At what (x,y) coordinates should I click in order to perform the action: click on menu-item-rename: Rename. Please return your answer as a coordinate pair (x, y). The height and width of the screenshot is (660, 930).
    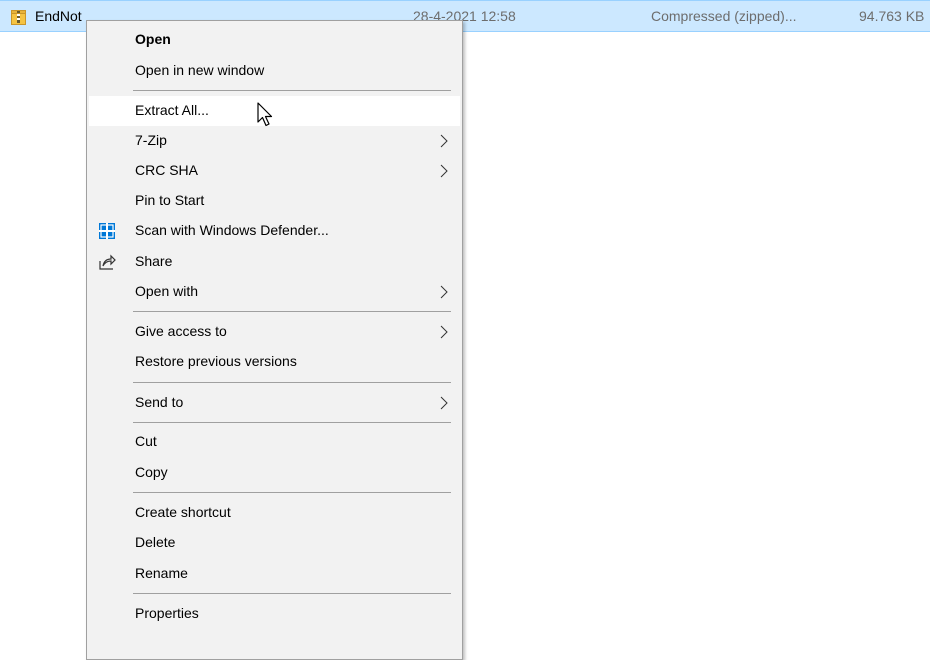
    Looking at the image, I should click on (274, 574).